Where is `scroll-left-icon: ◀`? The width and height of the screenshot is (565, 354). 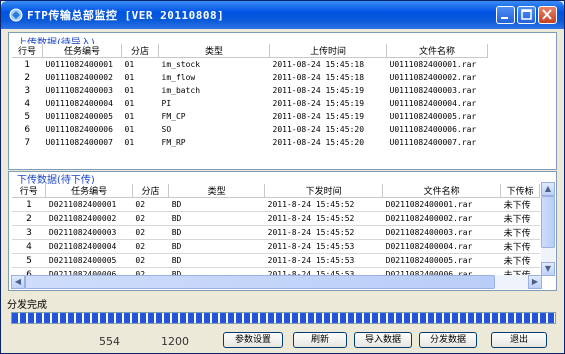
scroll-left-icon: ◀ is located at coordinates (18, 282).